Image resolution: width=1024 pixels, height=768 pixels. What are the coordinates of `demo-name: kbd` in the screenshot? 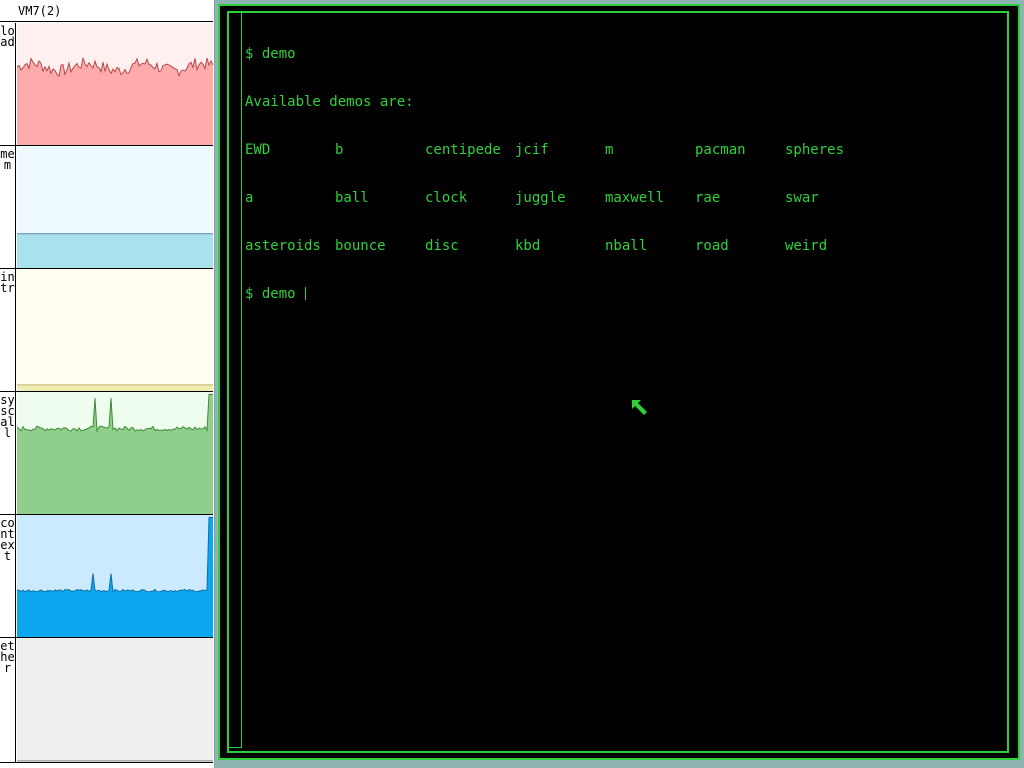 It's located at (528, 246).